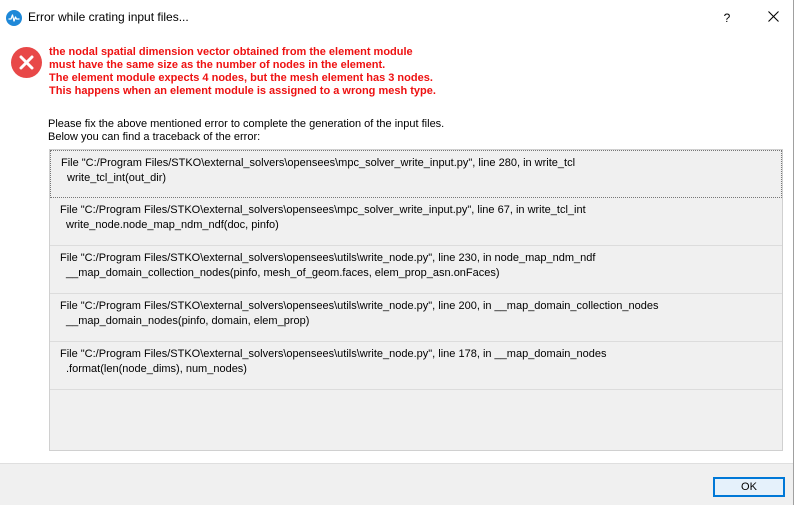 Image resolution: width=794 pixels, height=505 pixels. I want to click on help-button: ?, so click(727, 18).